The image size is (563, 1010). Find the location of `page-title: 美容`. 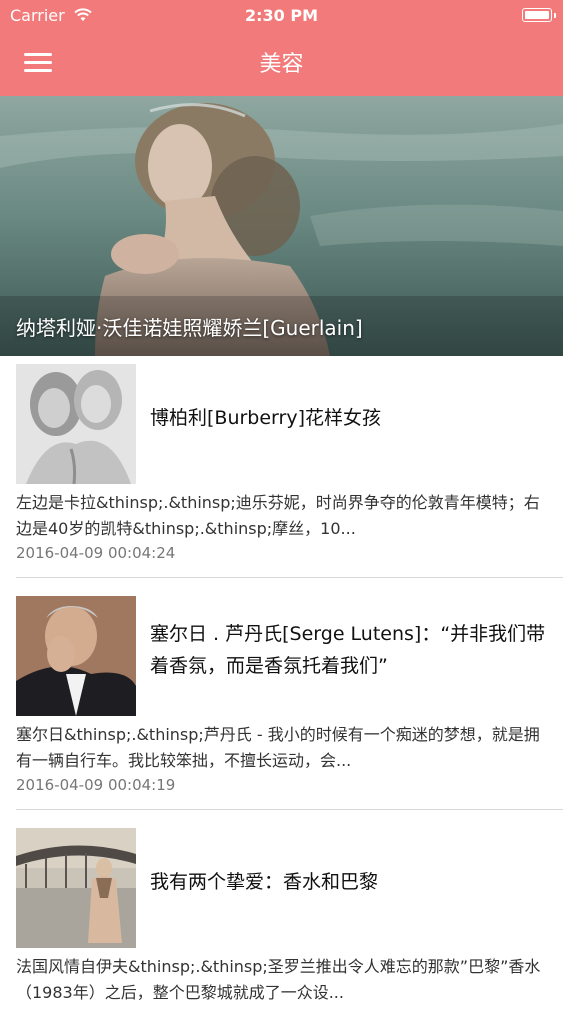

page-title: 美容 is located at coordinates (281, 64).